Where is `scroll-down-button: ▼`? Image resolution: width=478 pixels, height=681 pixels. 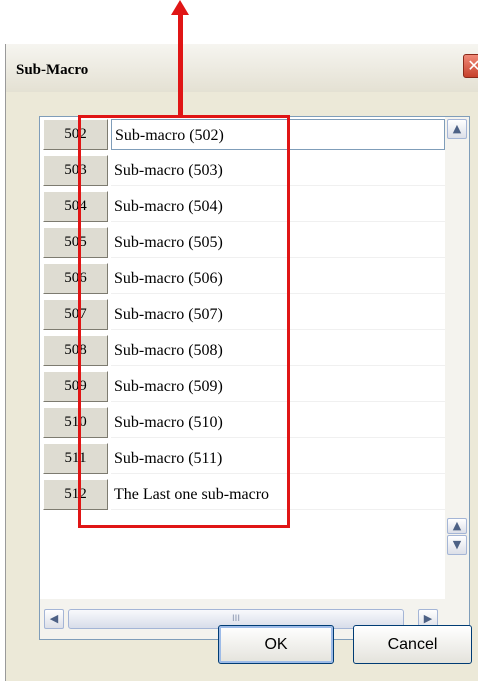 scroll-down-button: ▼ is located at coordinates (457, 545).